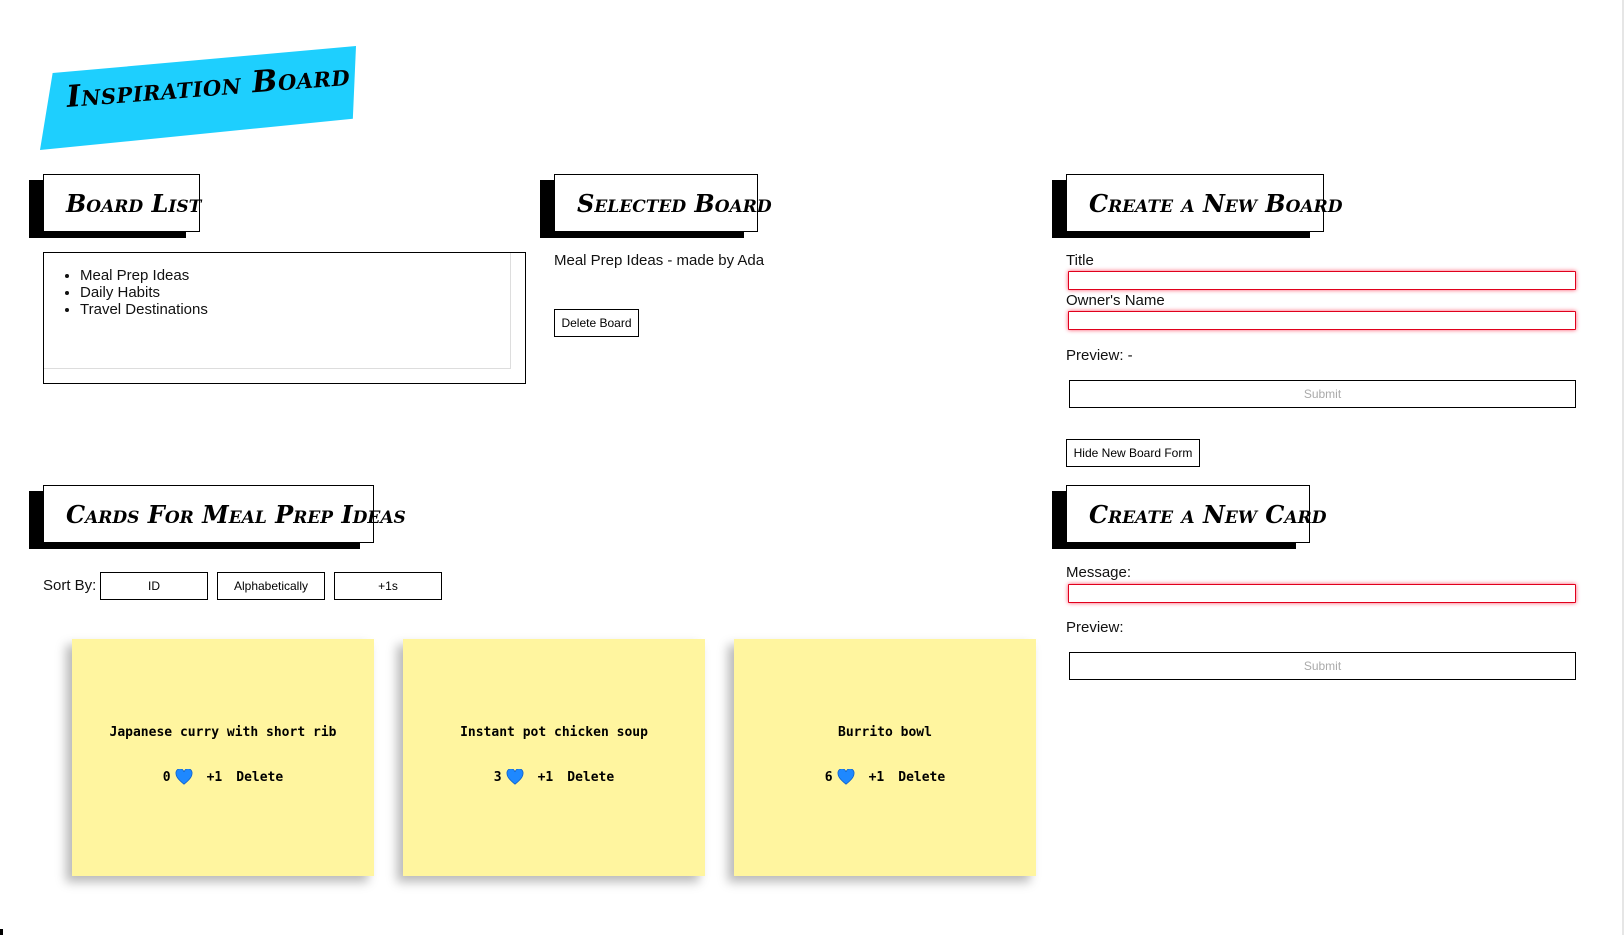  What do you see at coordinates (295, 275) in the screenshot?
I see `board-list-item: Meal Prep Ideas` at bounding box center [295, 275].